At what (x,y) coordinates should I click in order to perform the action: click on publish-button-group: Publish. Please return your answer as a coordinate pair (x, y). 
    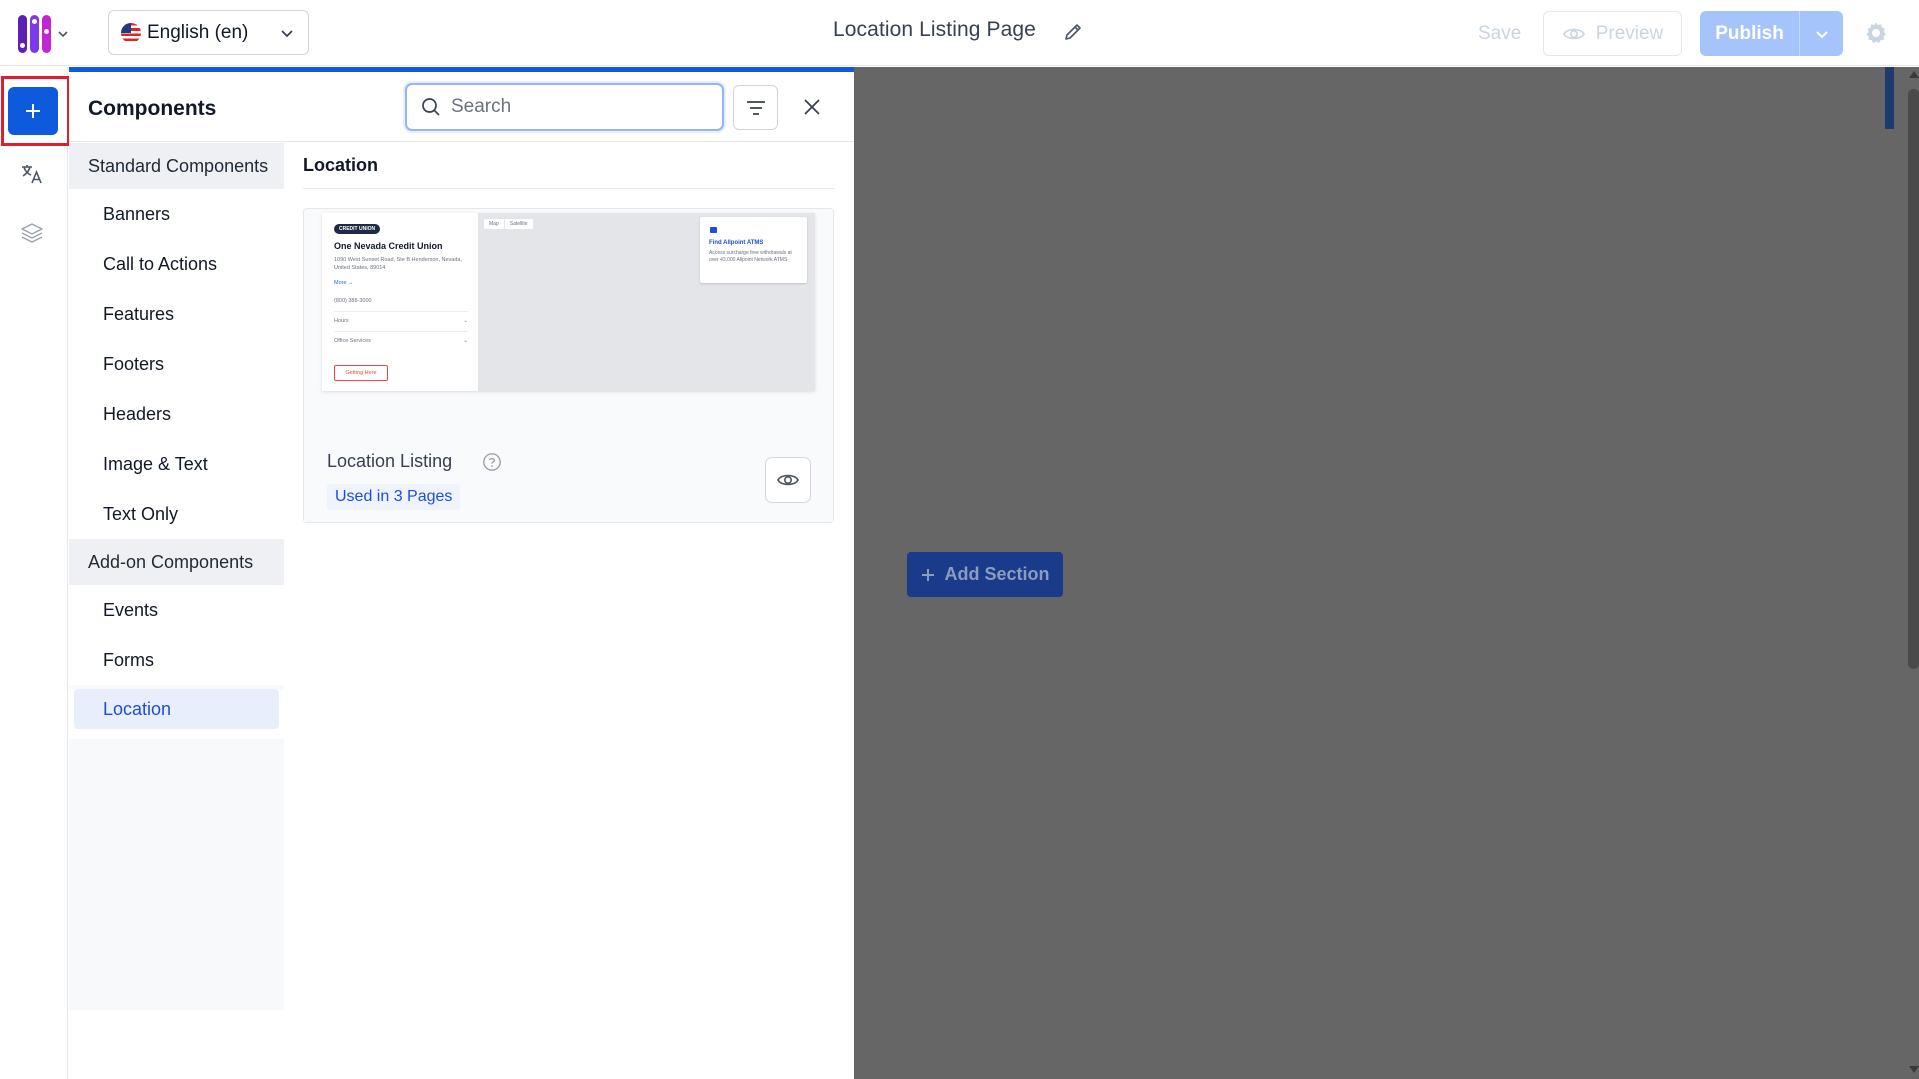
    Looking at the image, I should click on (1771, 33).